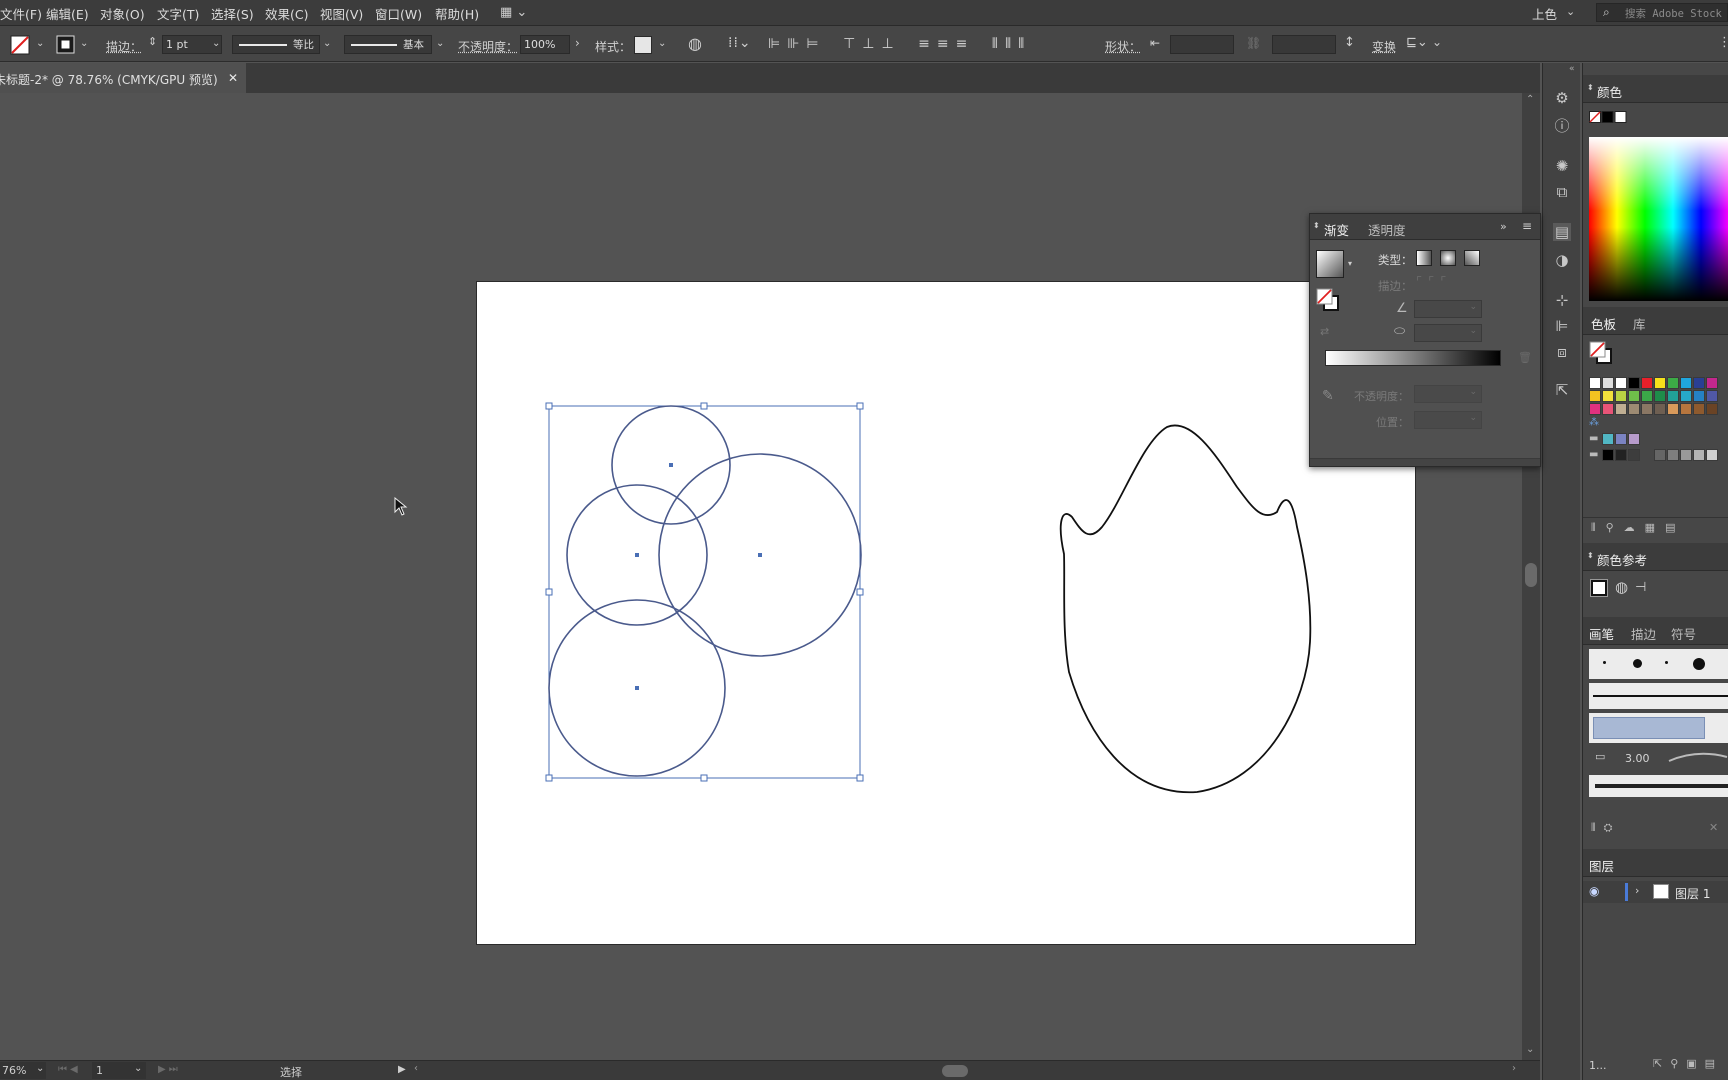 The height and width of the screenshot is (1080, 1728). I want to click on shape-height-input, so click(1304, 44).